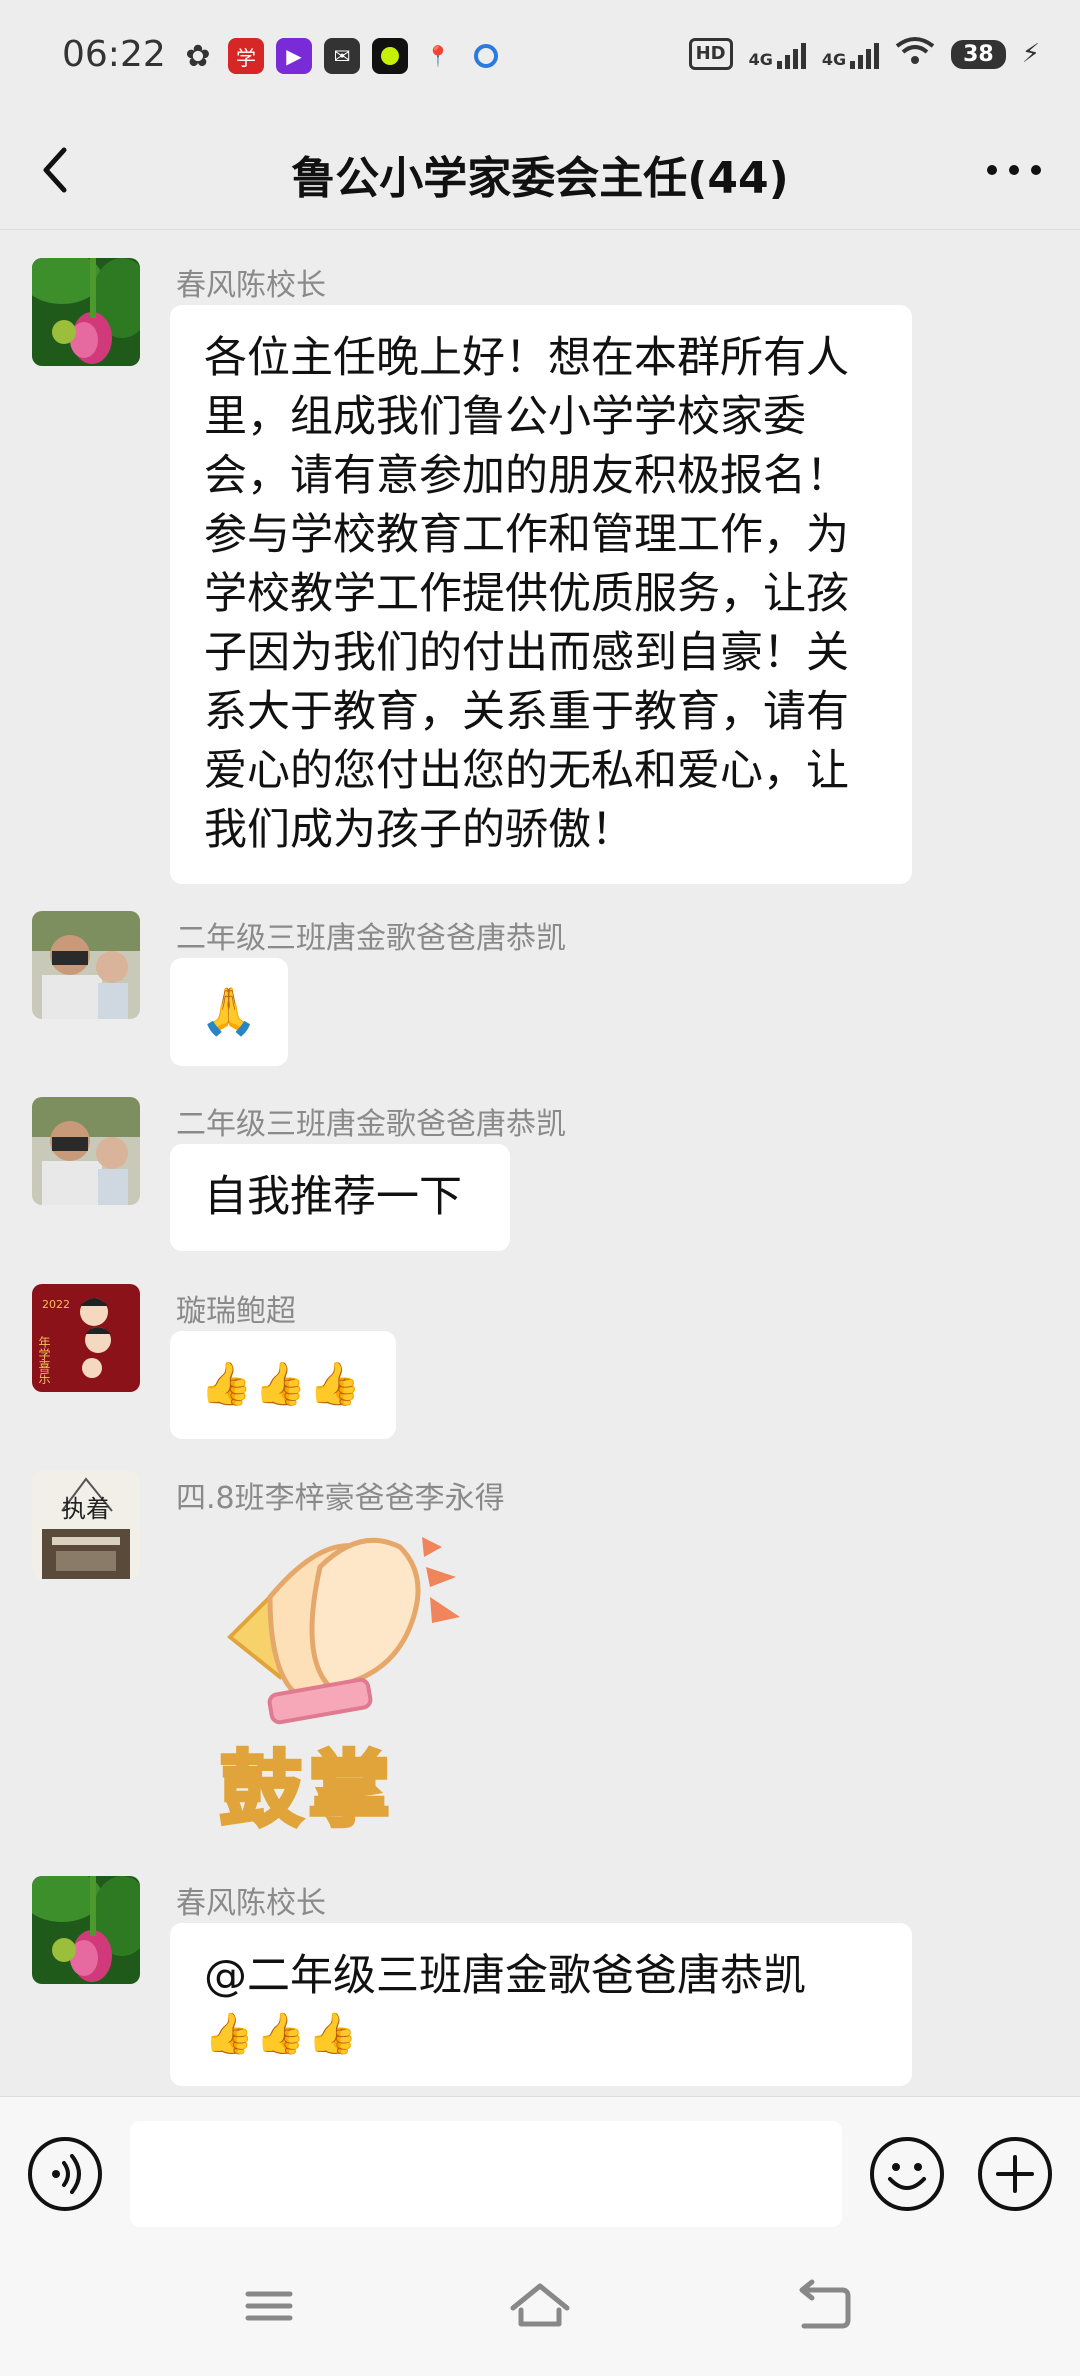  What do you see at coordinates (1030, 54) in the screenshot?
I see `charging-icon: ⚡` at bounding box center [1030, 54].